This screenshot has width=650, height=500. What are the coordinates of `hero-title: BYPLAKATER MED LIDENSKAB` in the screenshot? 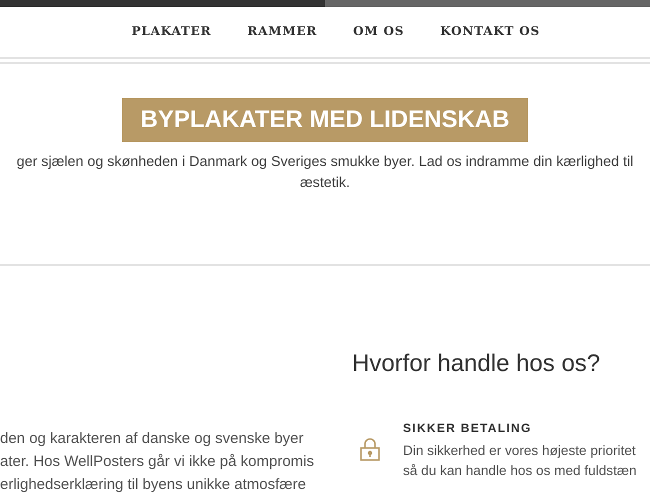 It's located at (325, 120).